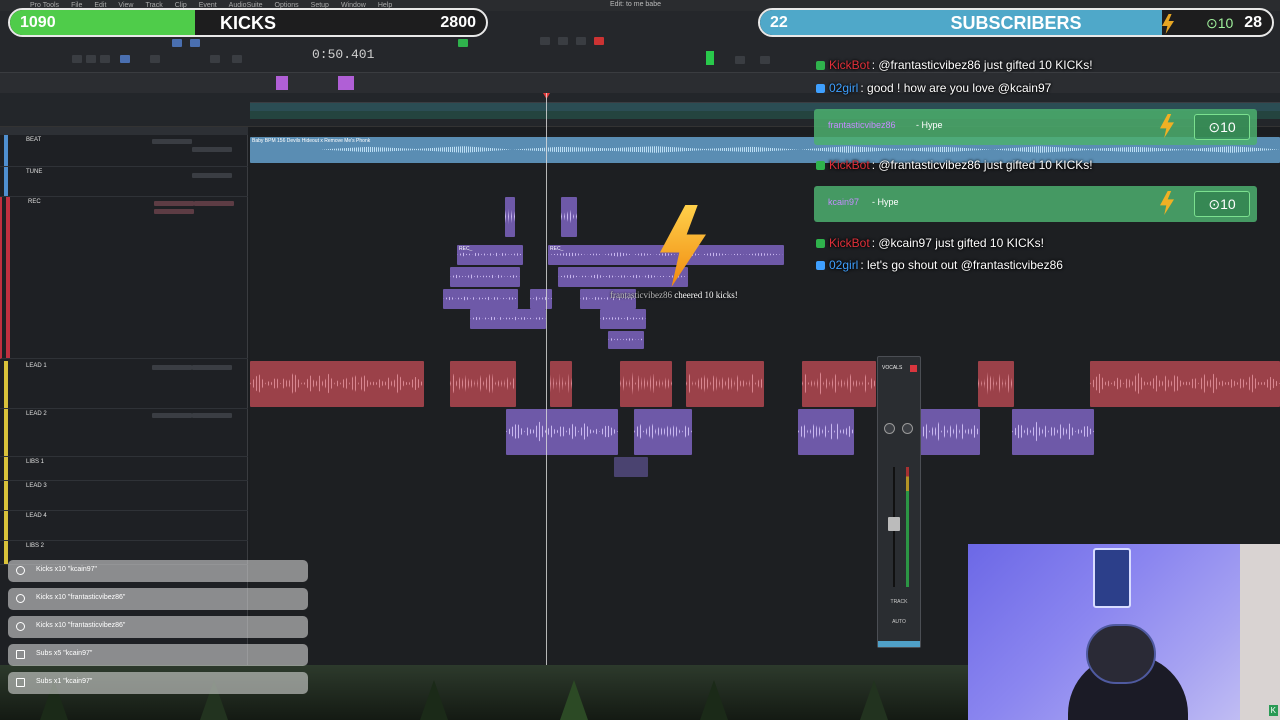  What do you see at coordinates (124, 526) in the screenshot?
I see `track-header: LEAD 4` at bounding box center [124, 526].